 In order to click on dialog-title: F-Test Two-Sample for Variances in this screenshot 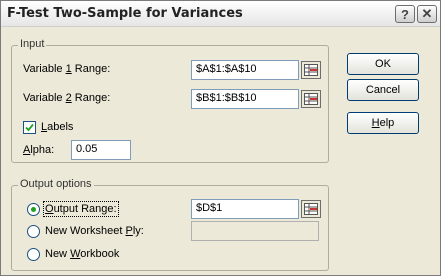, I will do `click(125, 13)`.